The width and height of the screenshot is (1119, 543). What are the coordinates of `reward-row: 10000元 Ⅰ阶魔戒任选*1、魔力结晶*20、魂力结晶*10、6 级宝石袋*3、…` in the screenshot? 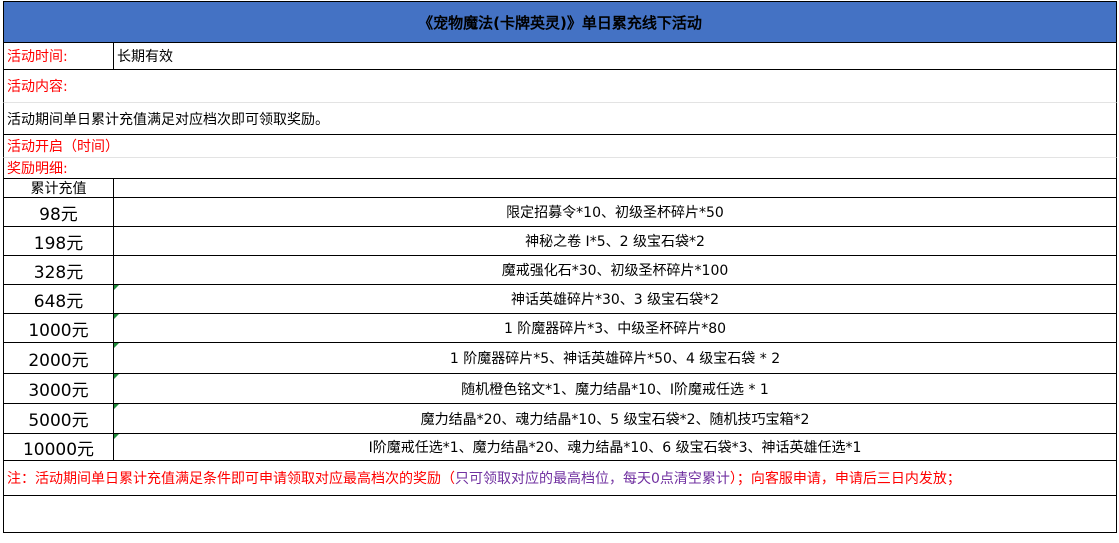 It's located at (560, 447).